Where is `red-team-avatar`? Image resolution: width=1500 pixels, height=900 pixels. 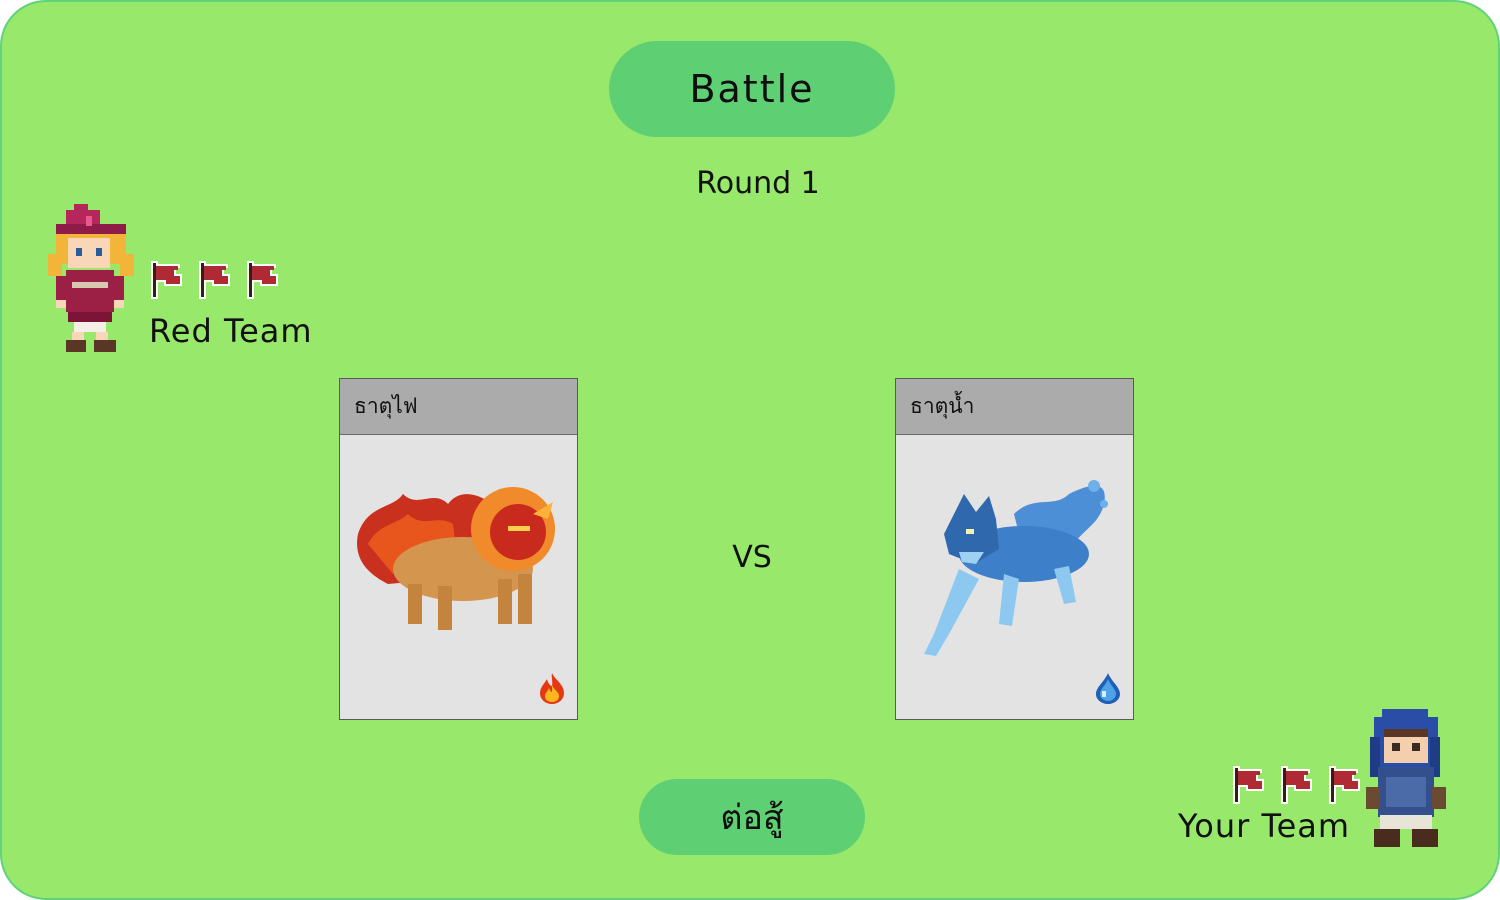 red-team-avatar is located at coordinates (90, 280).